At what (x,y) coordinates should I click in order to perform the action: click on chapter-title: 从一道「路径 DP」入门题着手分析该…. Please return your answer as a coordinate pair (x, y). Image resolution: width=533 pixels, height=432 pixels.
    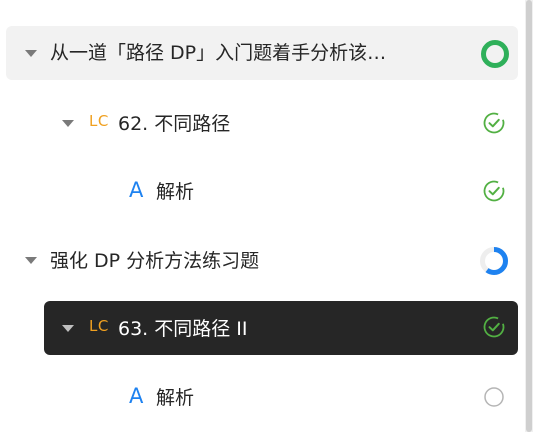
    Looking at the image, I should click on (218, 53).